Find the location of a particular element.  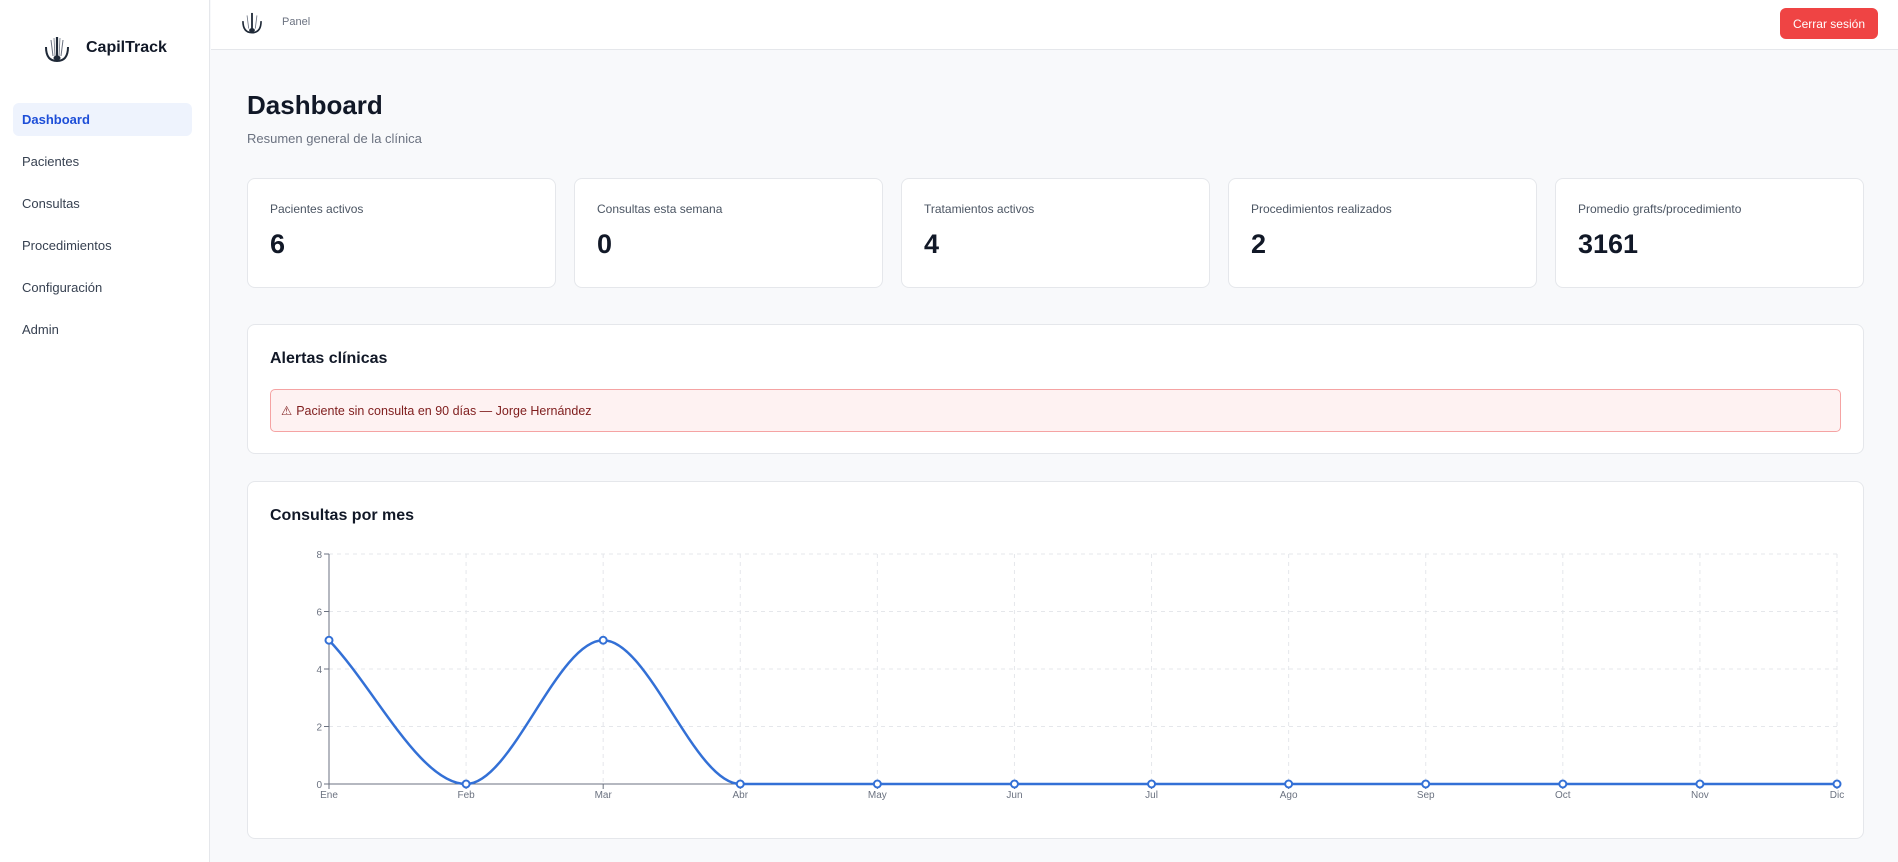

stat-value: 3161 is located at coordinates (1608, 244).